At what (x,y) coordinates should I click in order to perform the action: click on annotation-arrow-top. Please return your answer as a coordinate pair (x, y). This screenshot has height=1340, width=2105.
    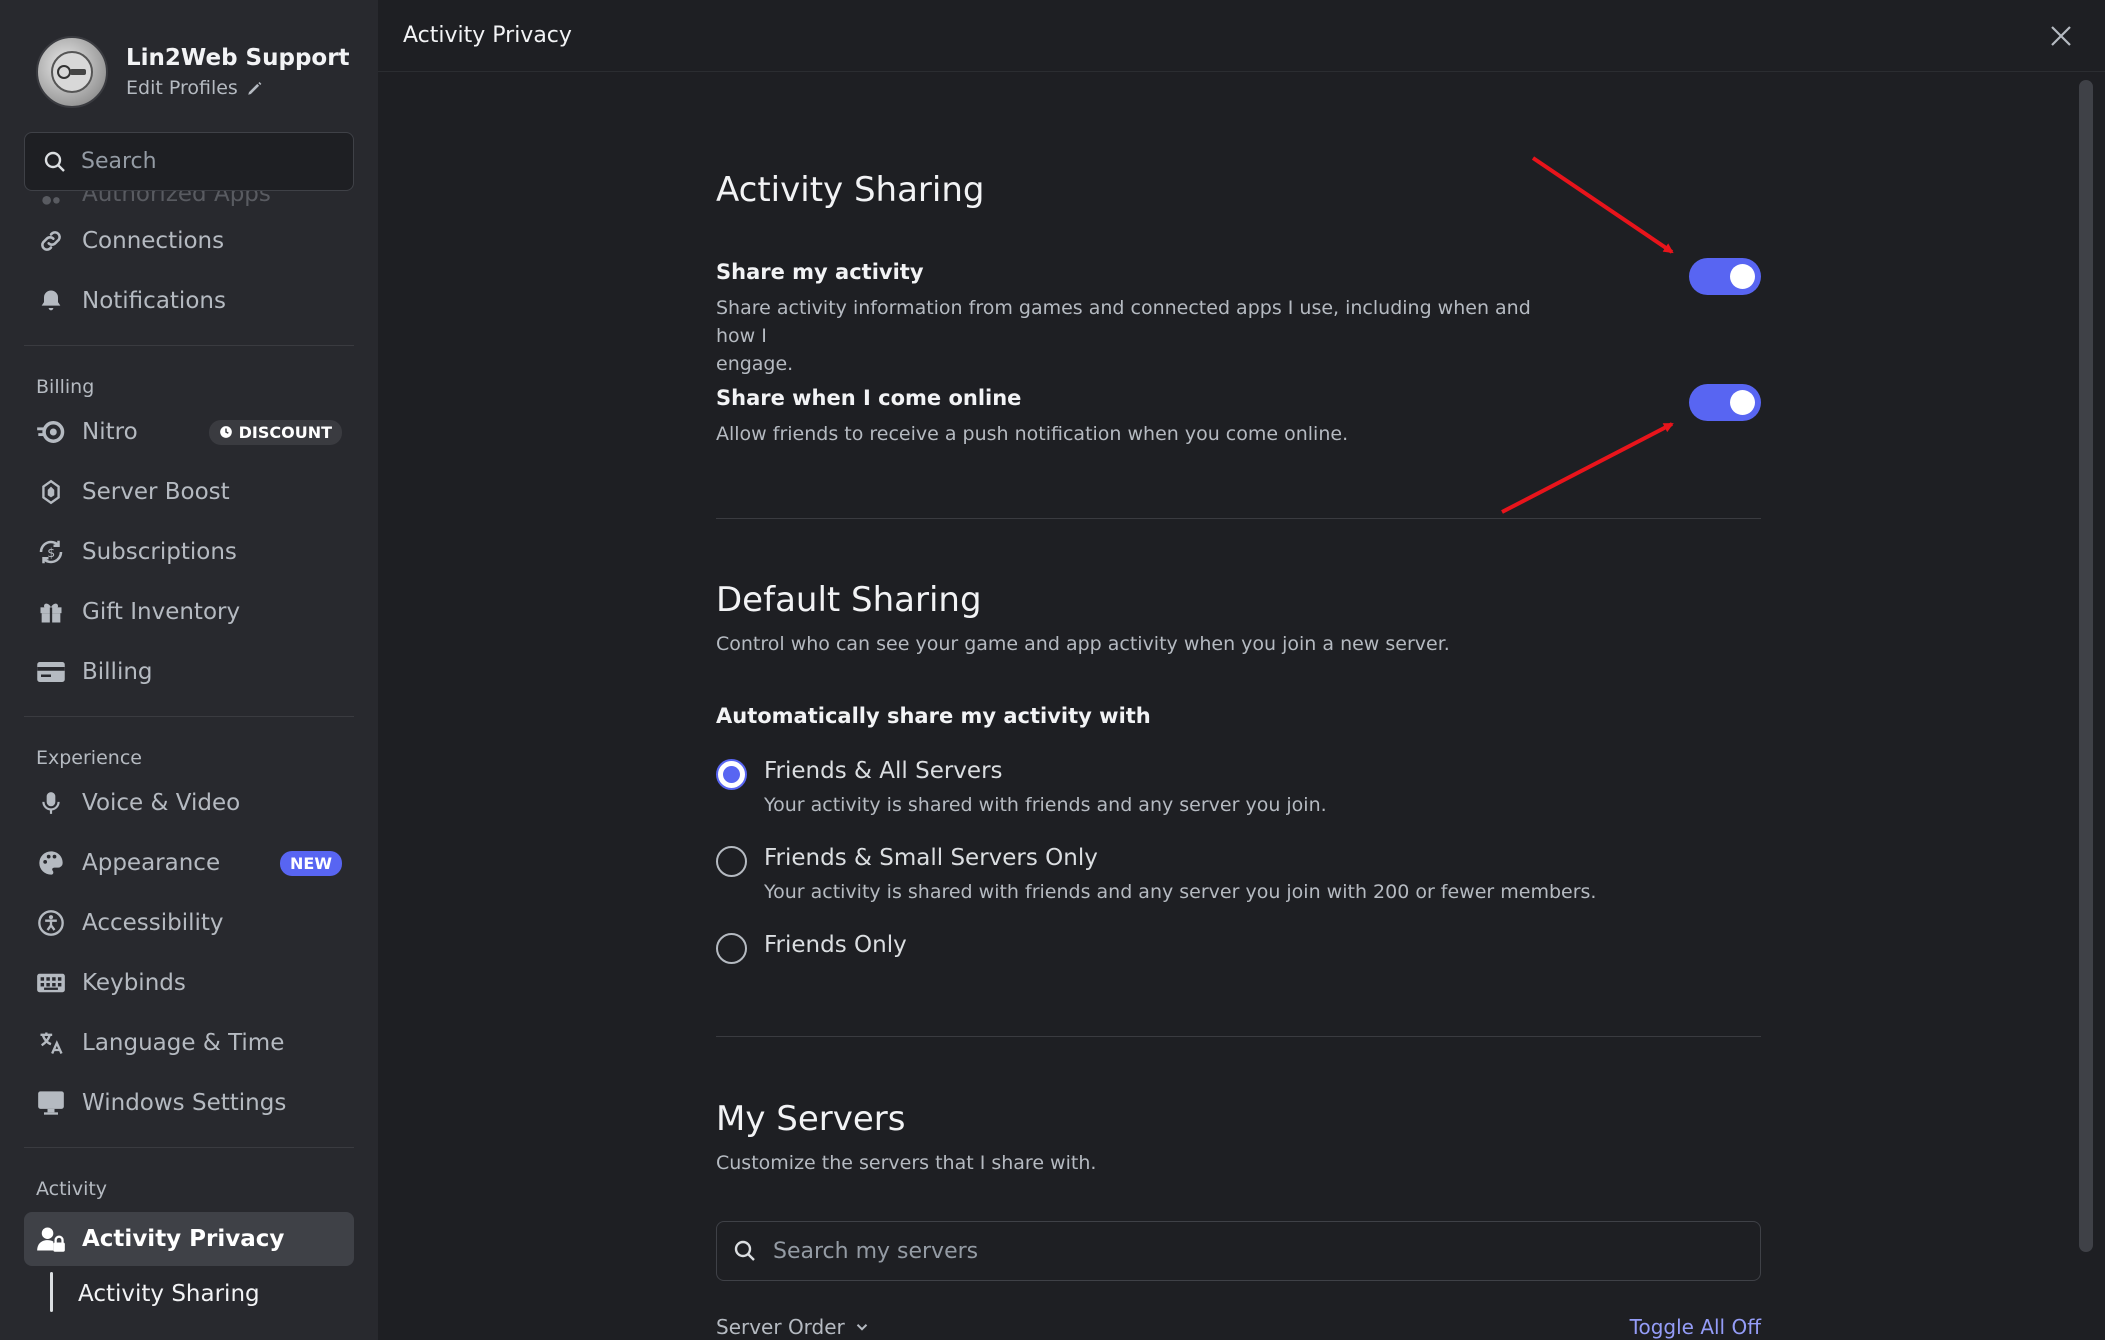
    Looking at the image, I should click on (1602, 205).